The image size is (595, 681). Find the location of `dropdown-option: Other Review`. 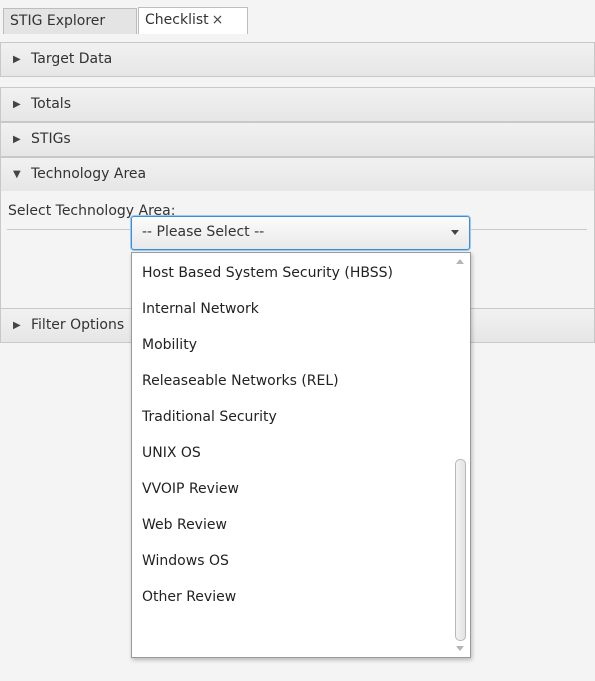

dropdown-option: Other Review is located at coordinates (292, 597).